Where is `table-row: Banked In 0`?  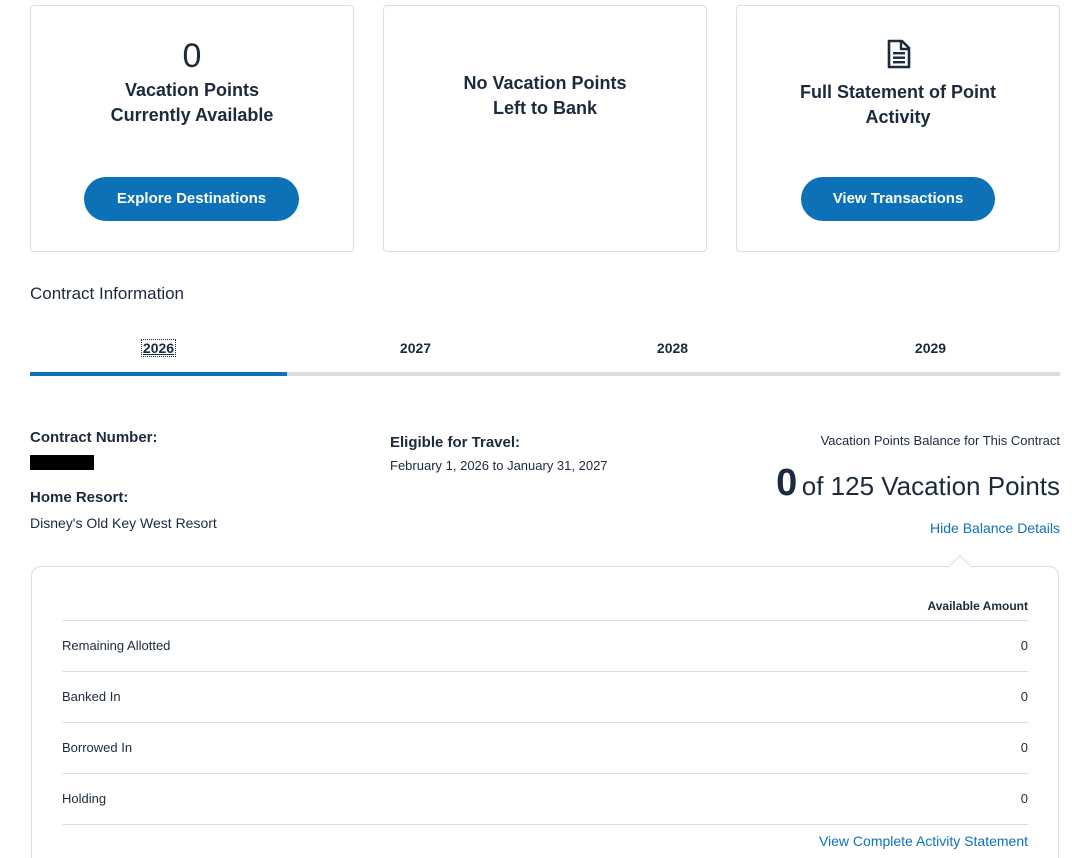
table-row: Banked In 0 is located at coordinates (545, 696).